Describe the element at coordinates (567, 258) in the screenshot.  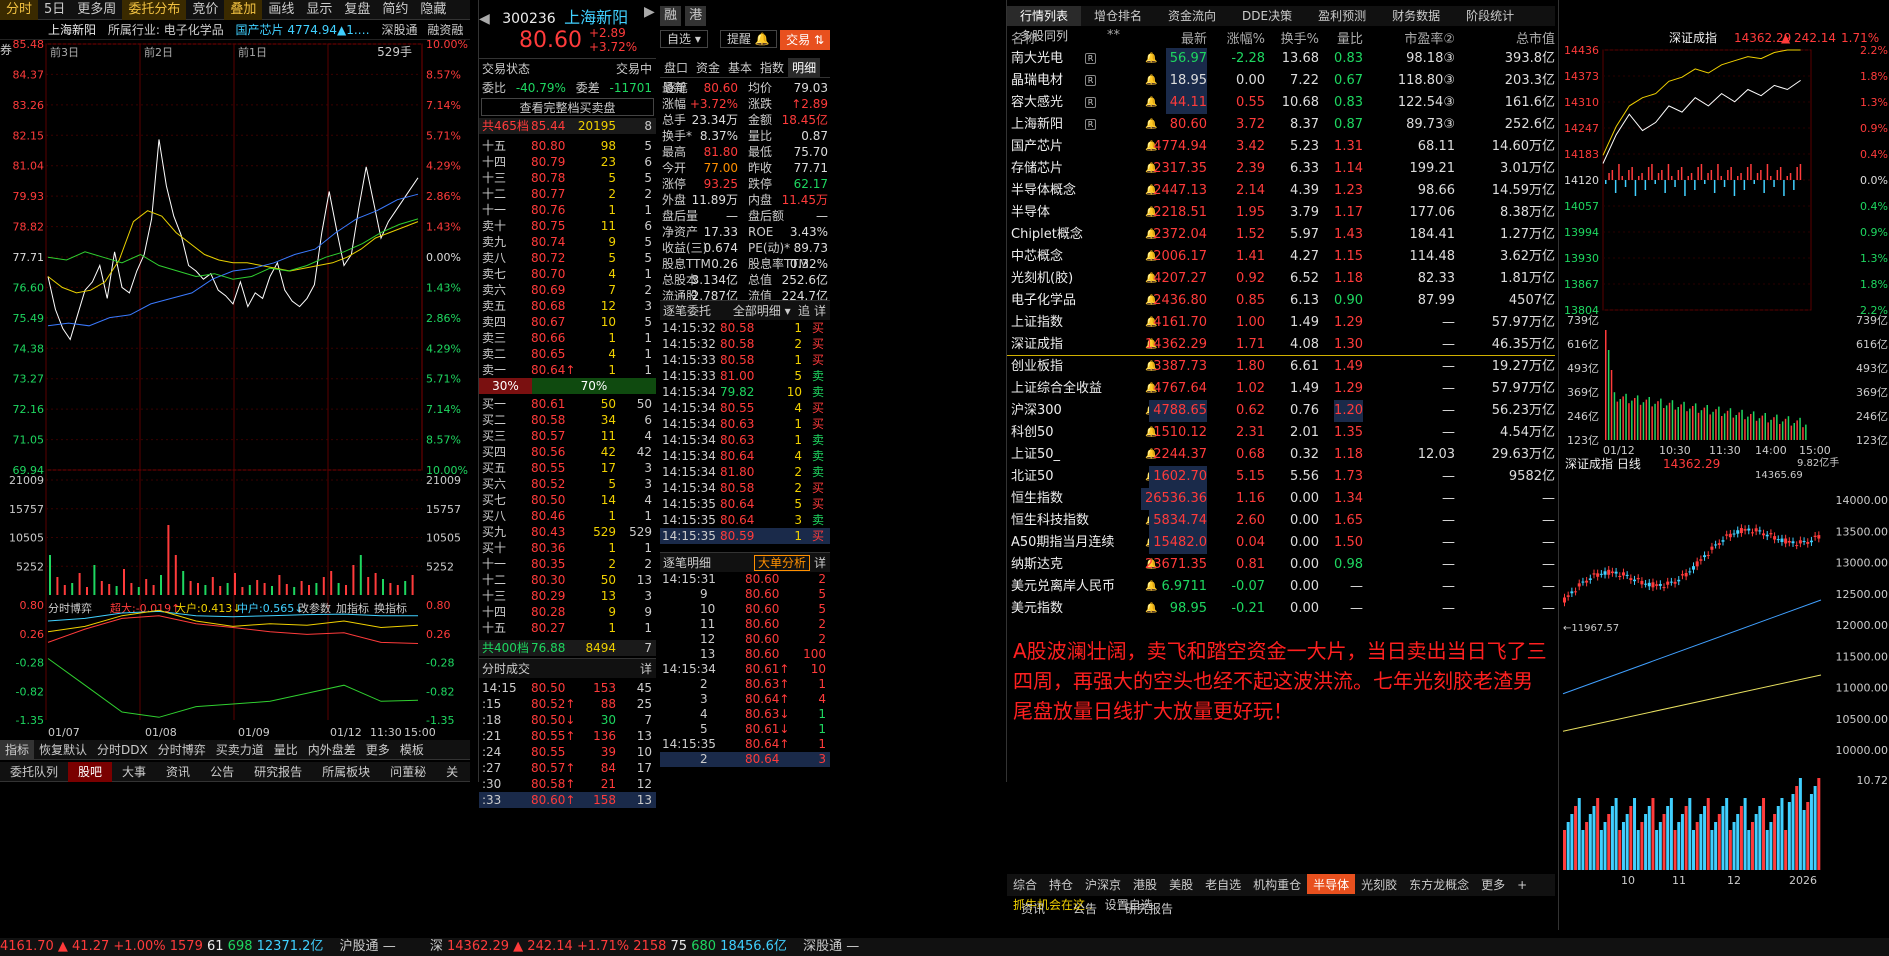
I see `orderbook-row: 卖八 80.72 5 5` at that location.